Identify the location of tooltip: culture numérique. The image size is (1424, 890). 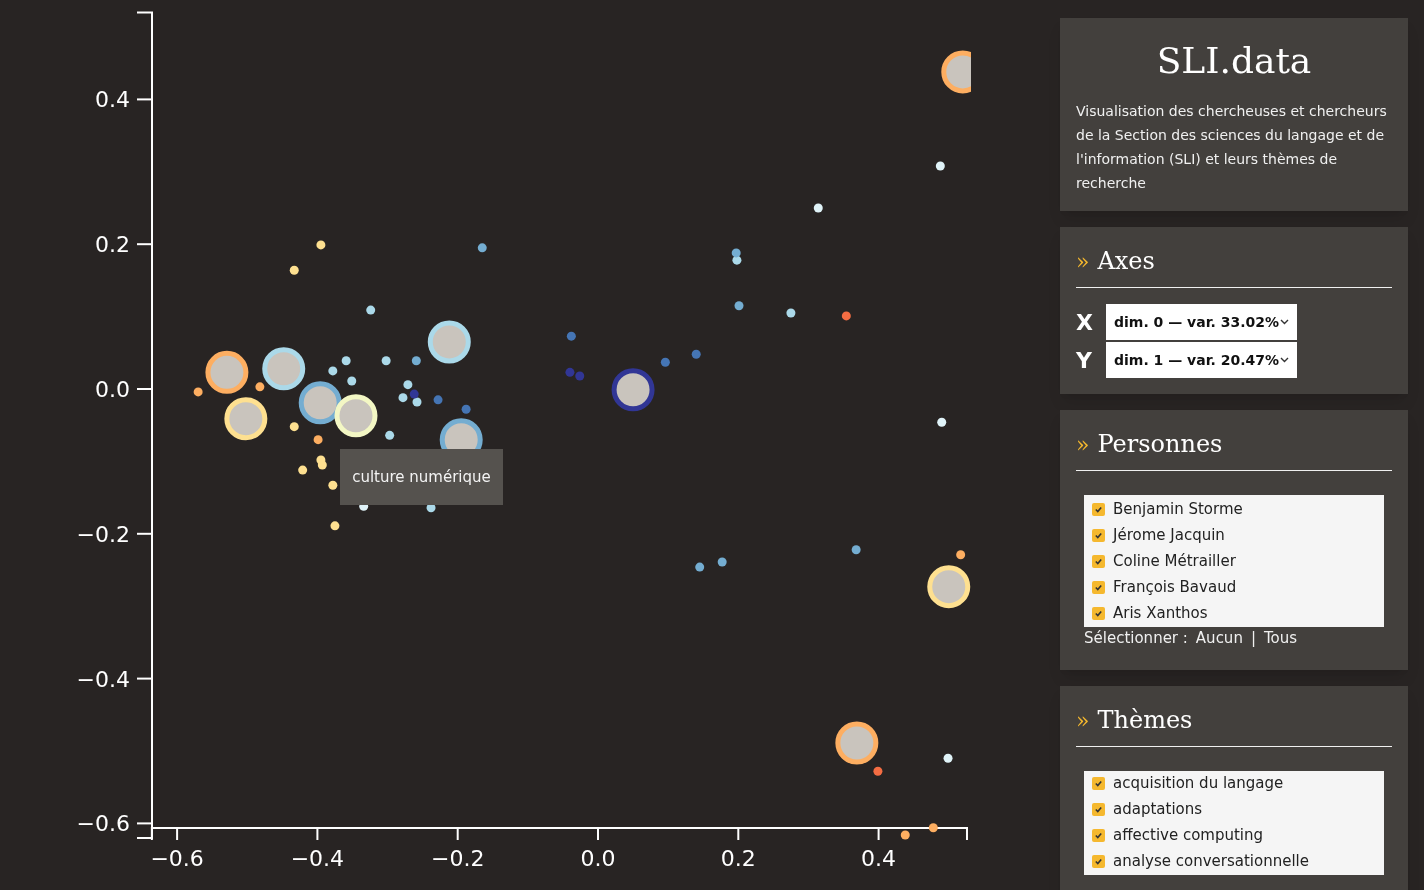
(421, 477).